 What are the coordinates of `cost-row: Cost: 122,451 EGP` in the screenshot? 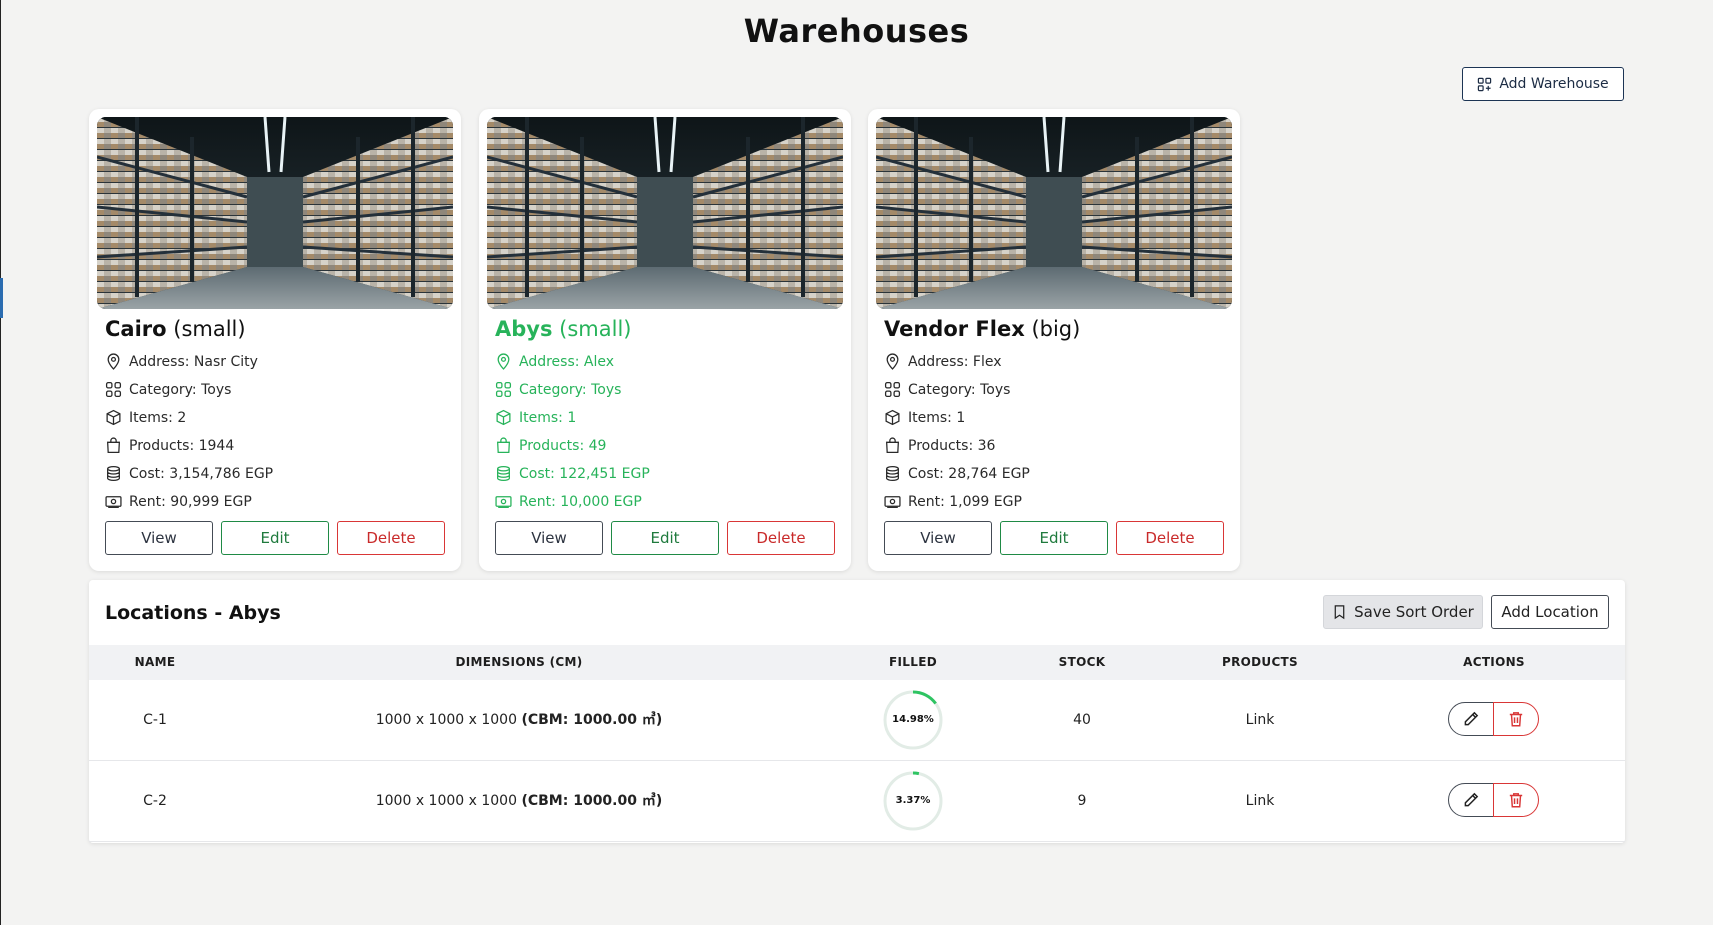 It's located at (572, 473).